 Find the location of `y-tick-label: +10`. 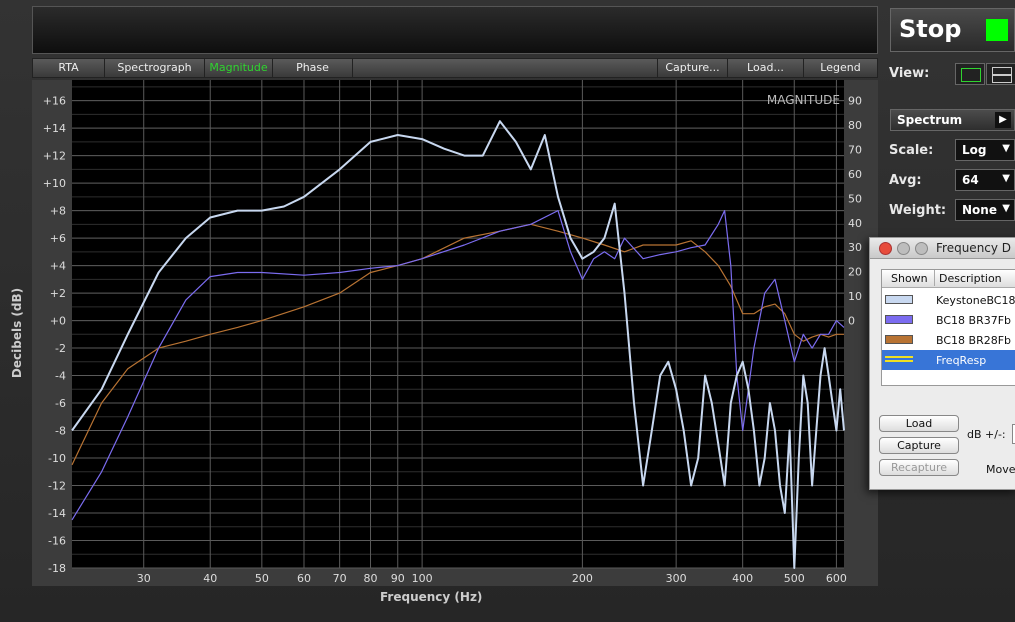

y-tick-label: +10 is located at coordinates (54, 183).